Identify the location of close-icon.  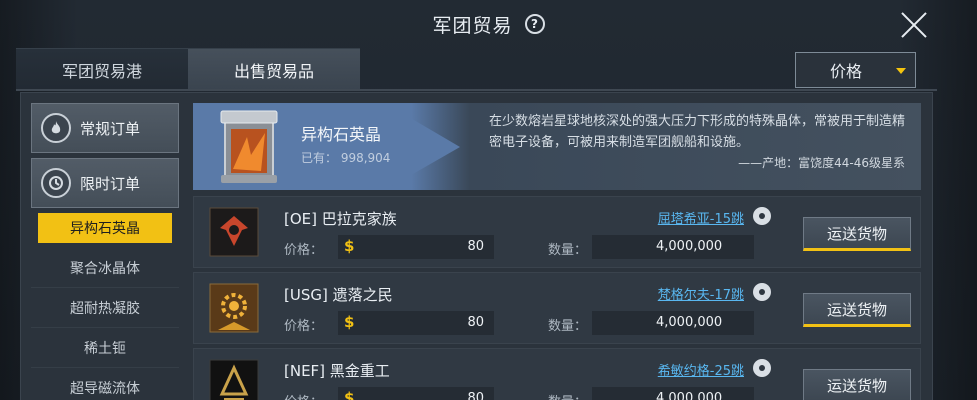
(914, 25).